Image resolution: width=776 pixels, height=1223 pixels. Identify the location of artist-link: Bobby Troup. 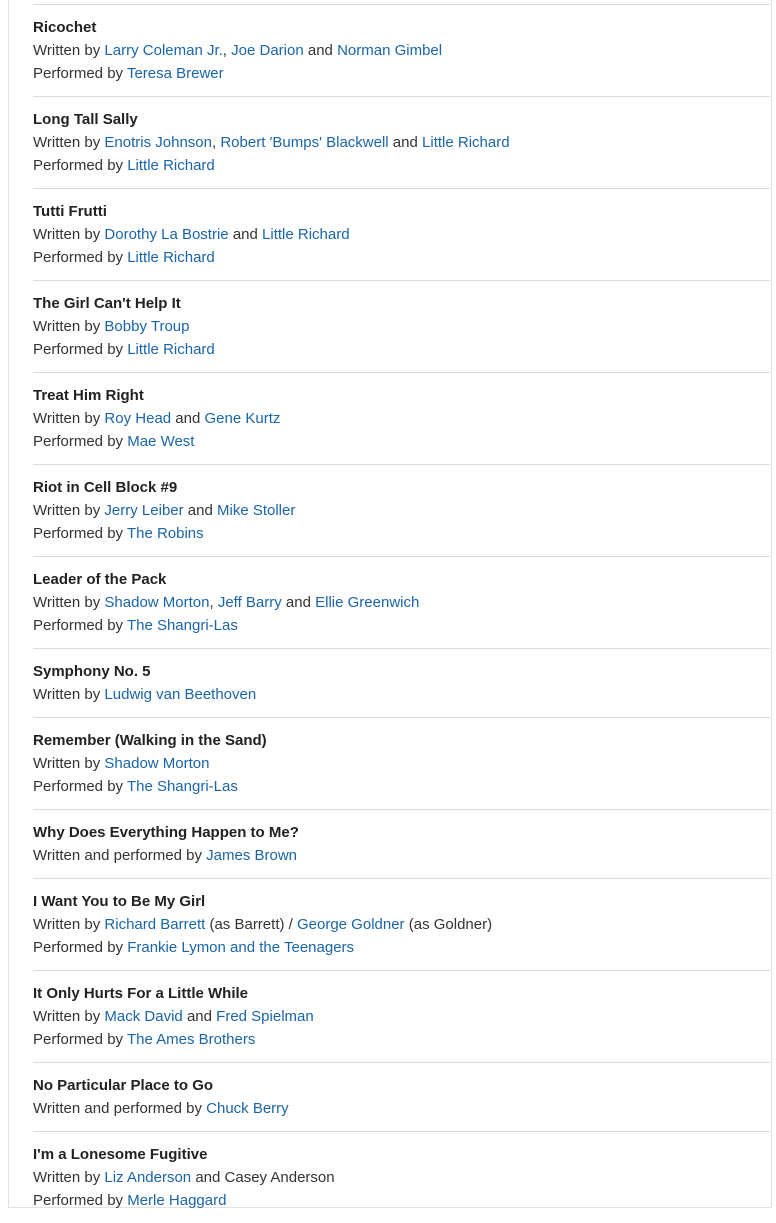
(146, 326).